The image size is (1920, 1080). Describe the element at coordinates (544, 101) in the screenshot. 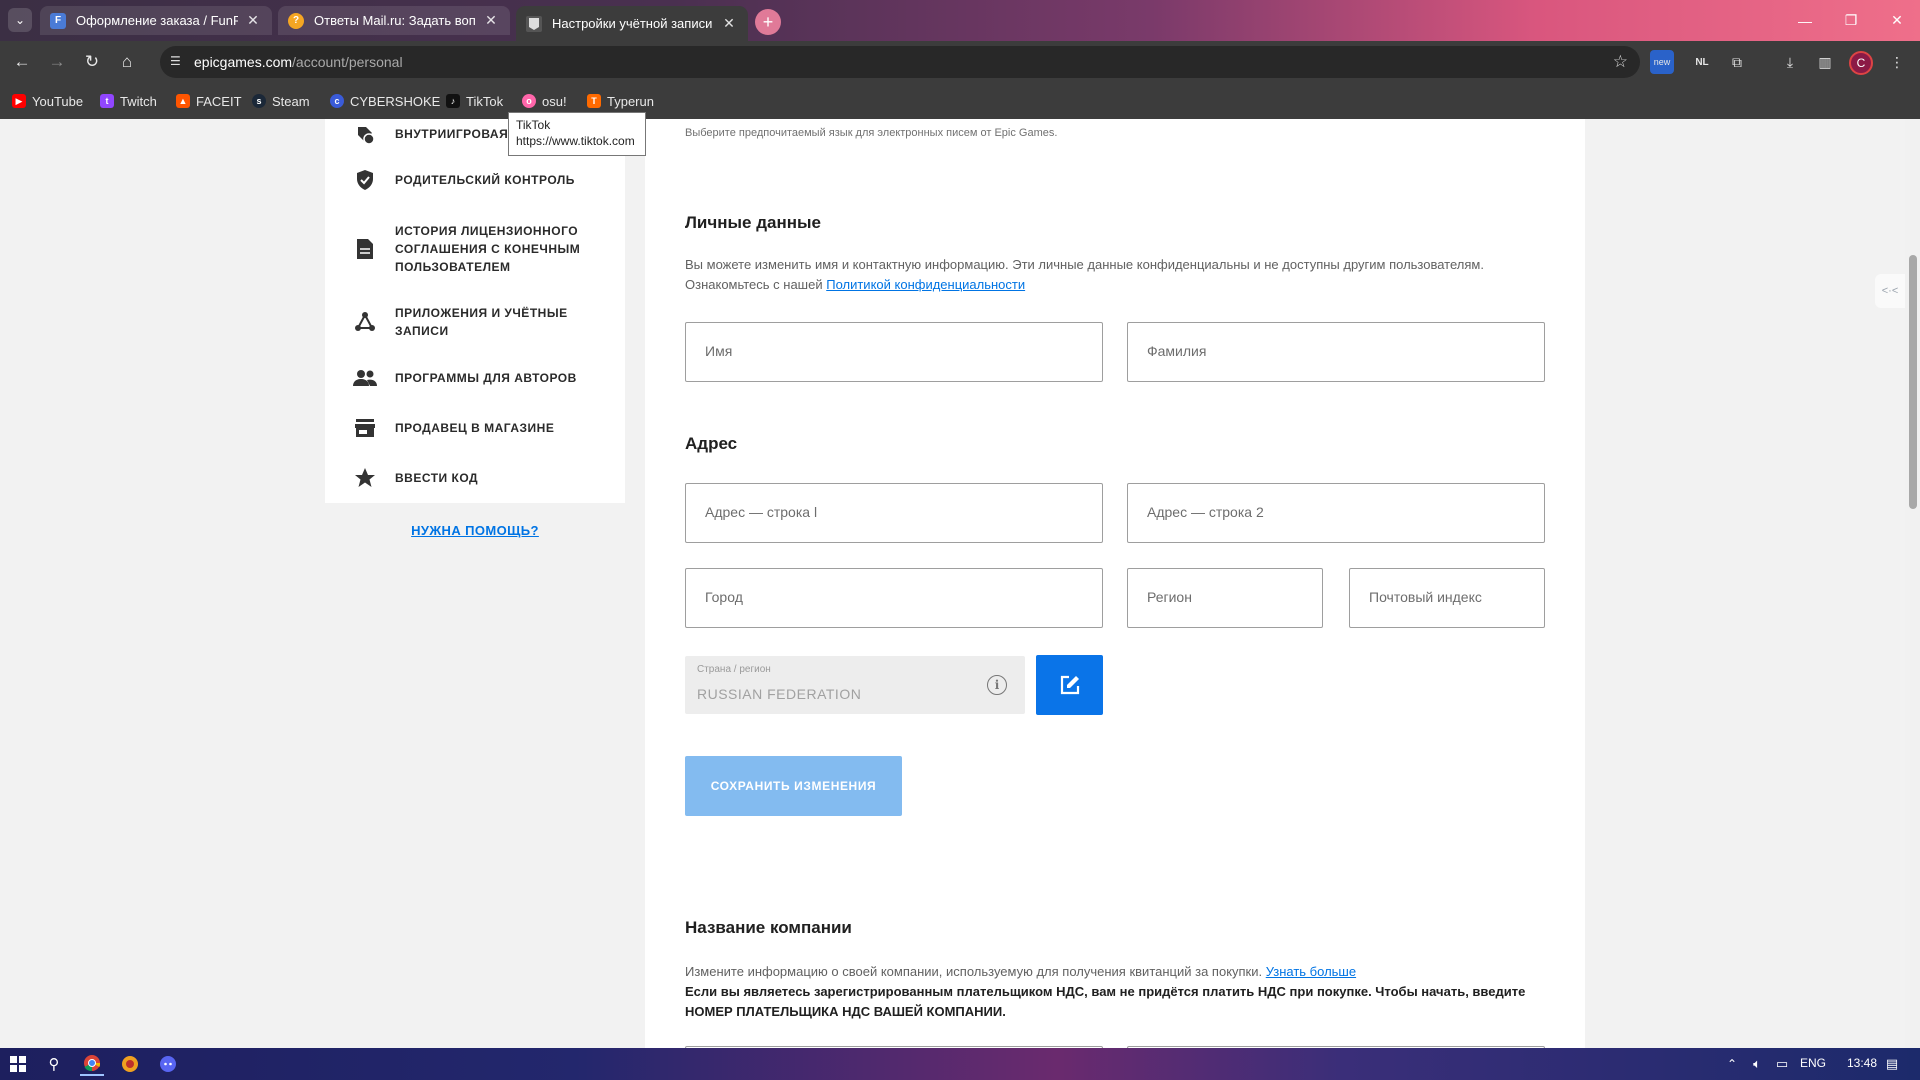

I see `bookmark-osu: o osu!` at that location.